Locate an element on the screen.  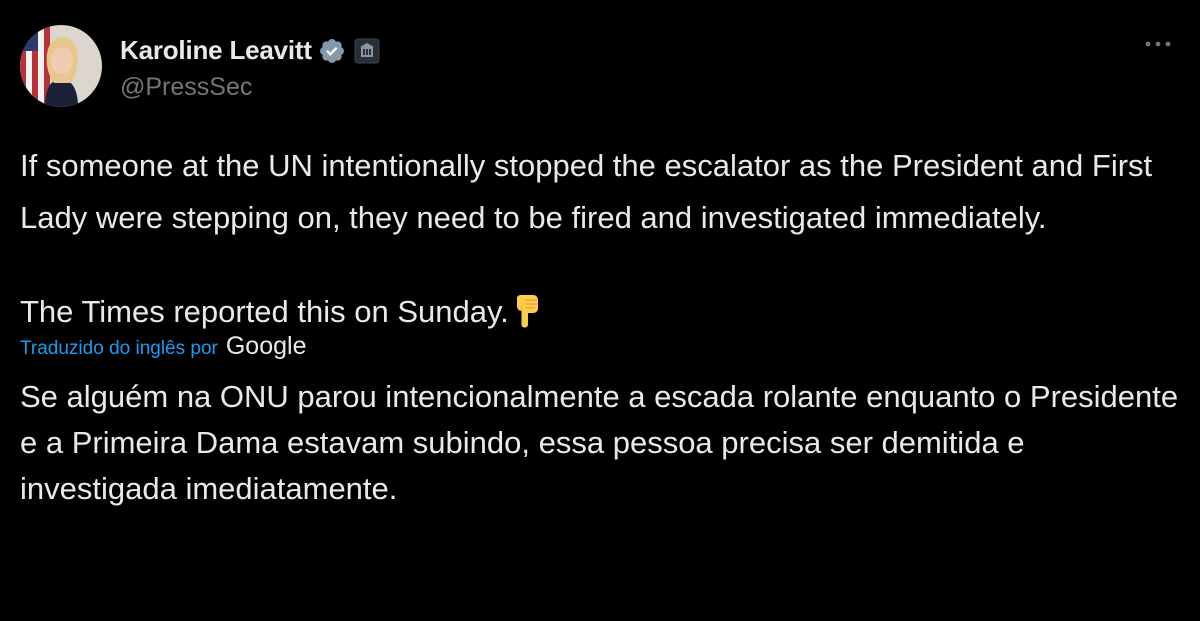
tweet-paragraph-2-wrapper: The Times reported this on Sunday. is located at coordinates (600, 312).